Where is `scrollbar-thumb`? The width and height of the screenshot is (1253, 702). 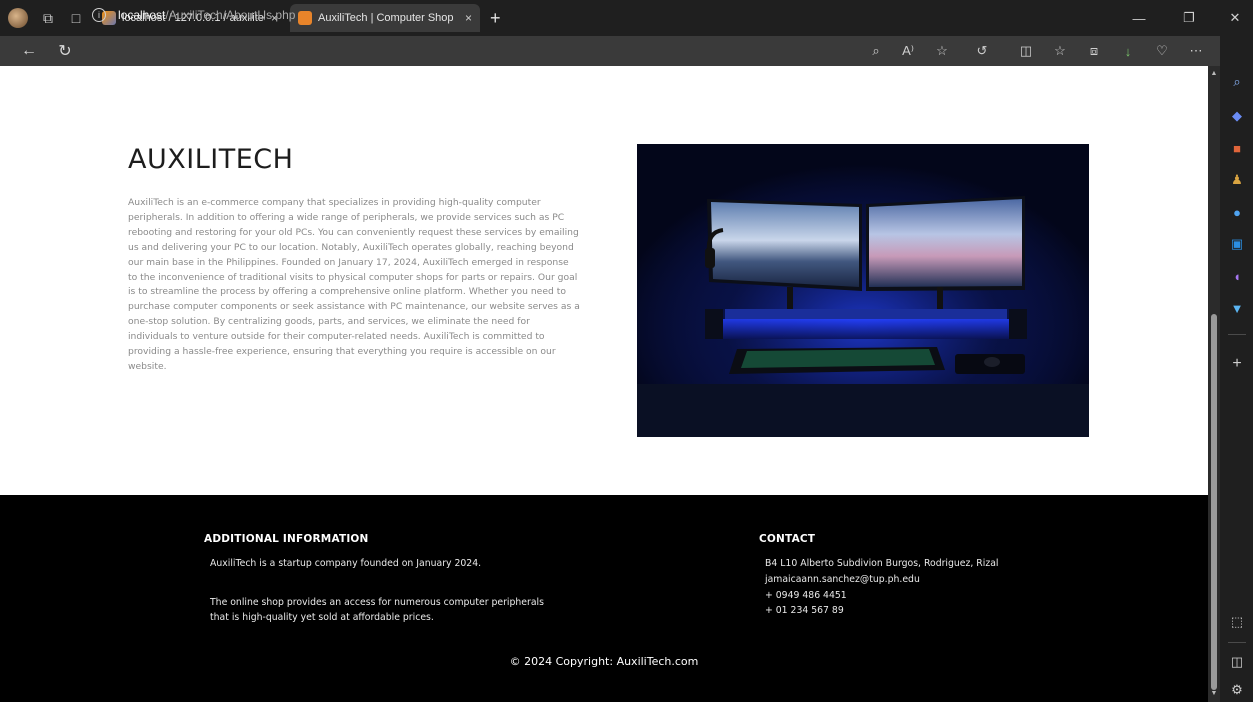 scrollbar-thumb is located at coordinates (1214, 502).